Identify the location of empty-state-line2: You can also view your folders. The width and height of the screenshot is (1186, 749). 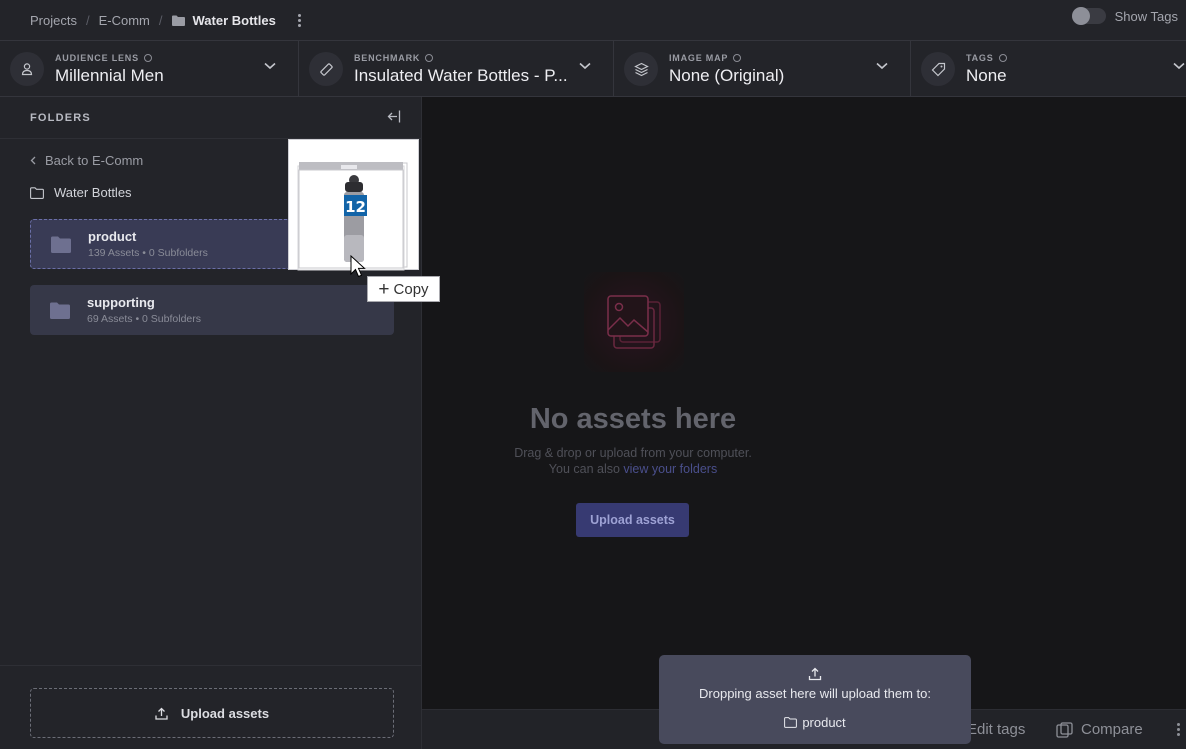
(633, 469).